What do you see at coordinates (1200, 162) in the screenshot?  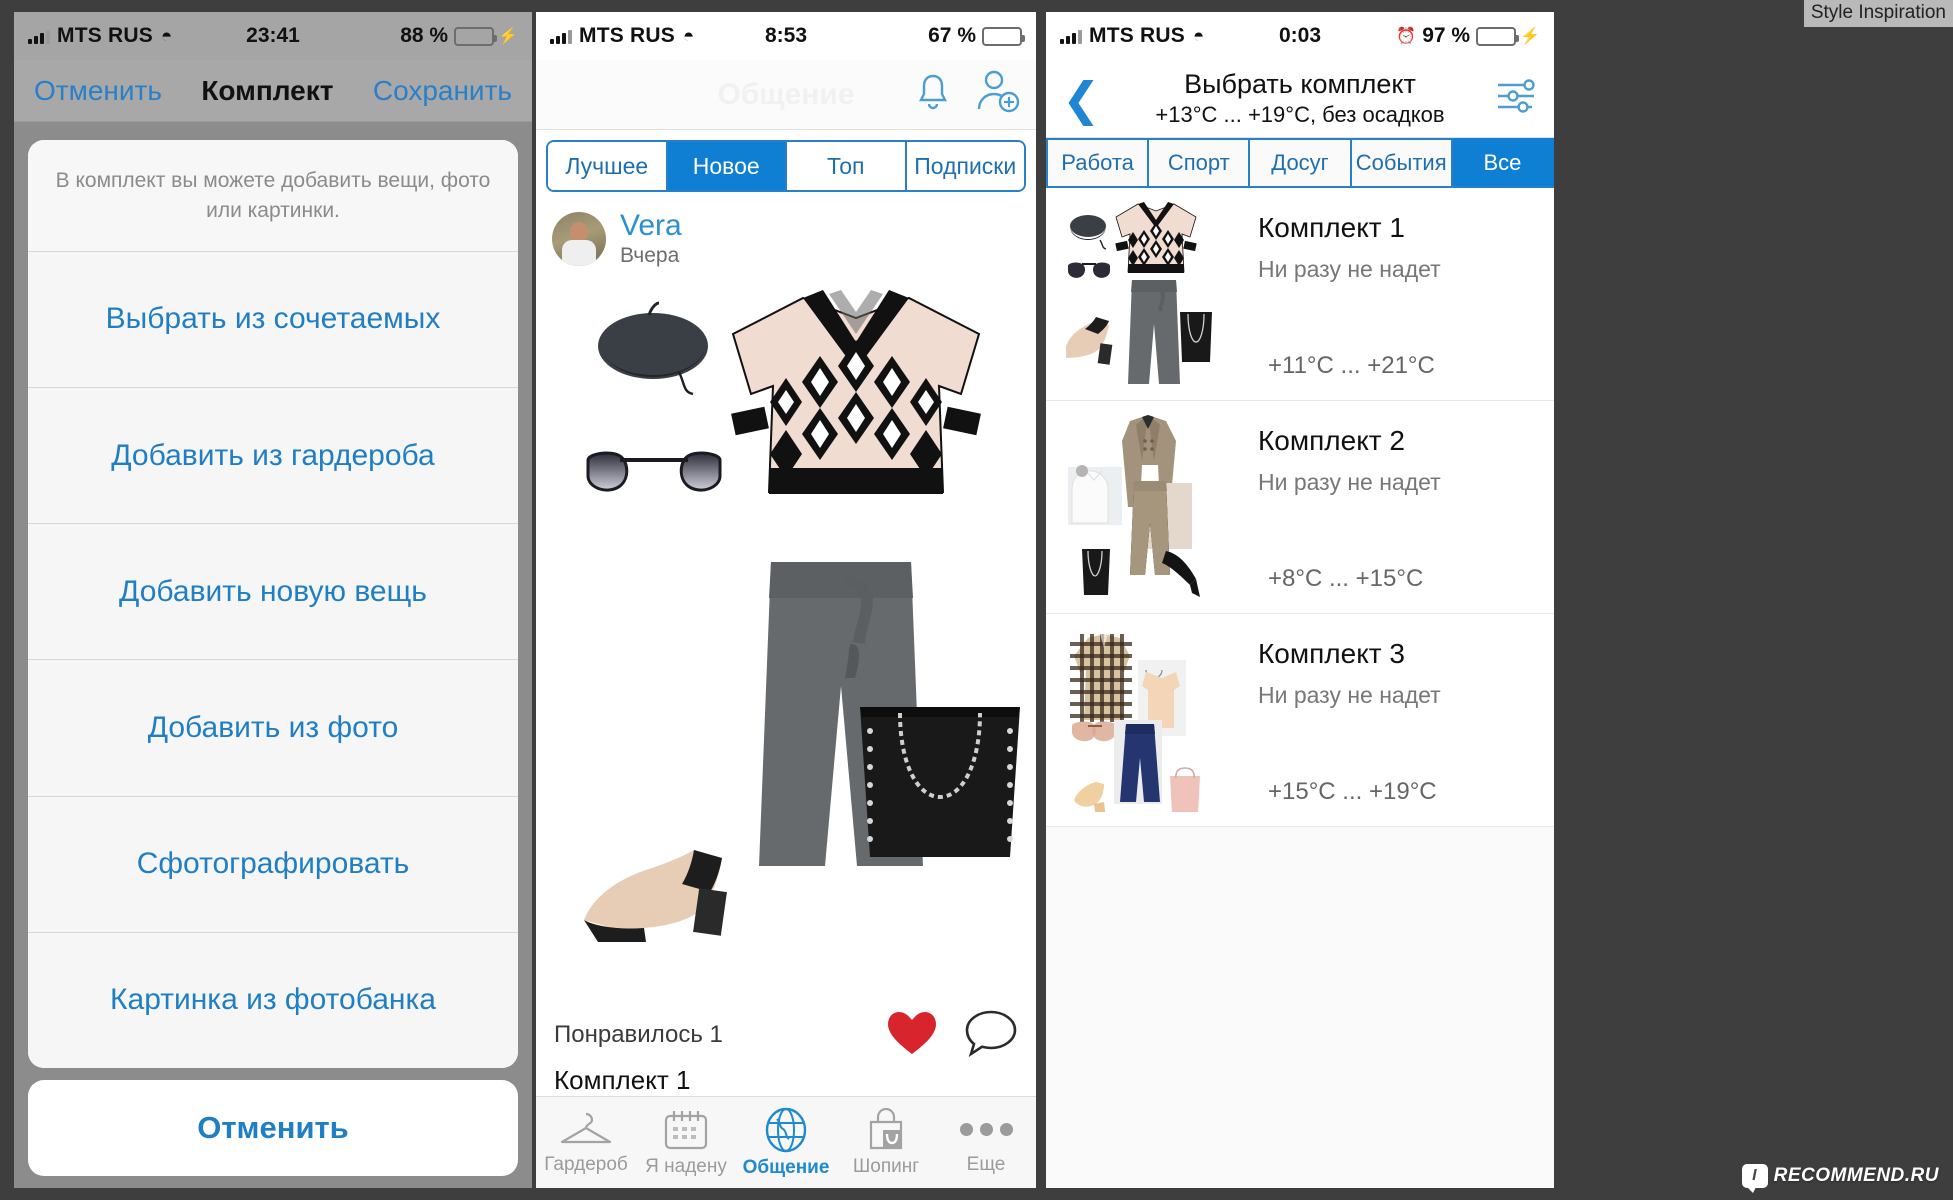 I see `tab-sport: Спорт` at bounding box center [1200, 162].